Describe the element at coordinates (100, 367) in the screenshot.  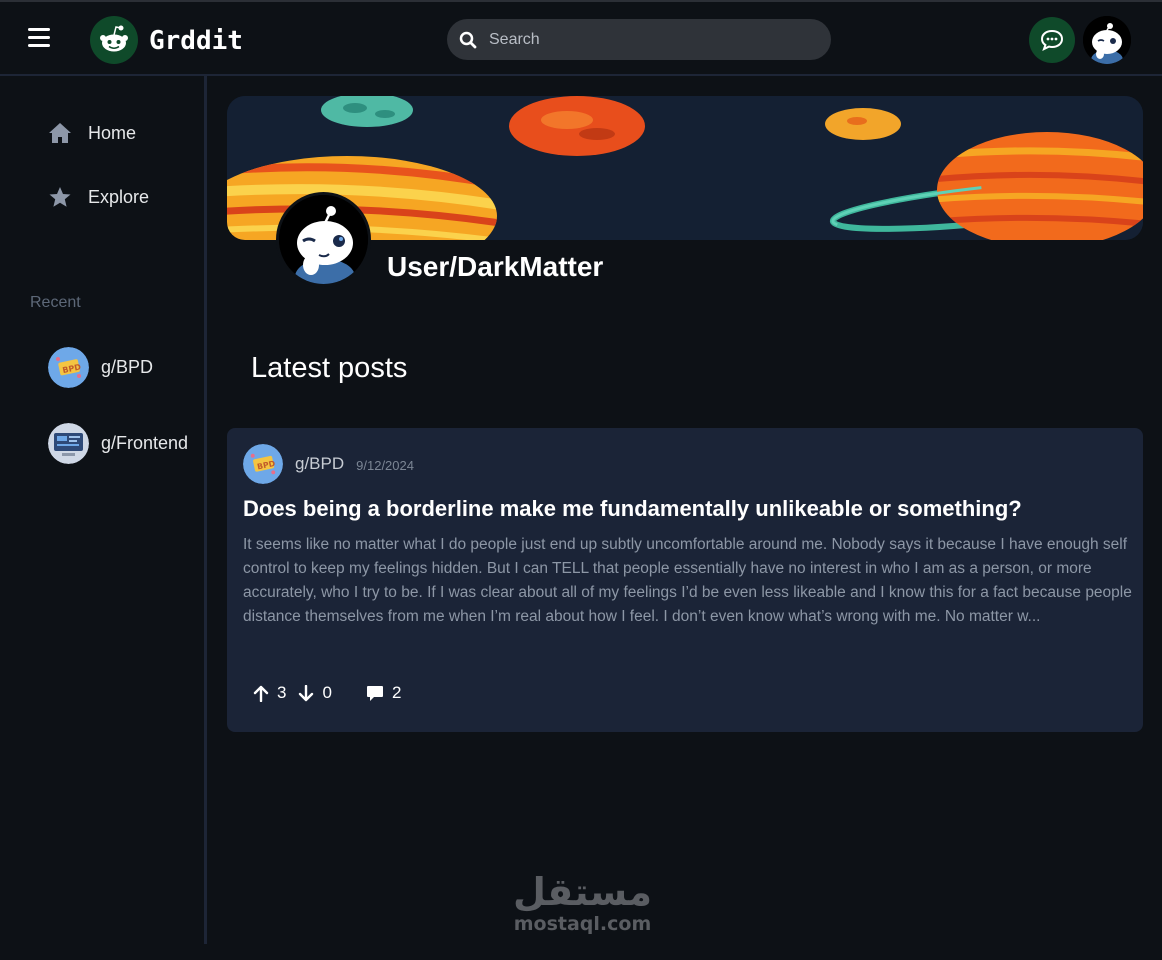
I see `sidebar-item-bpd: BPD g/BPD` at that location.